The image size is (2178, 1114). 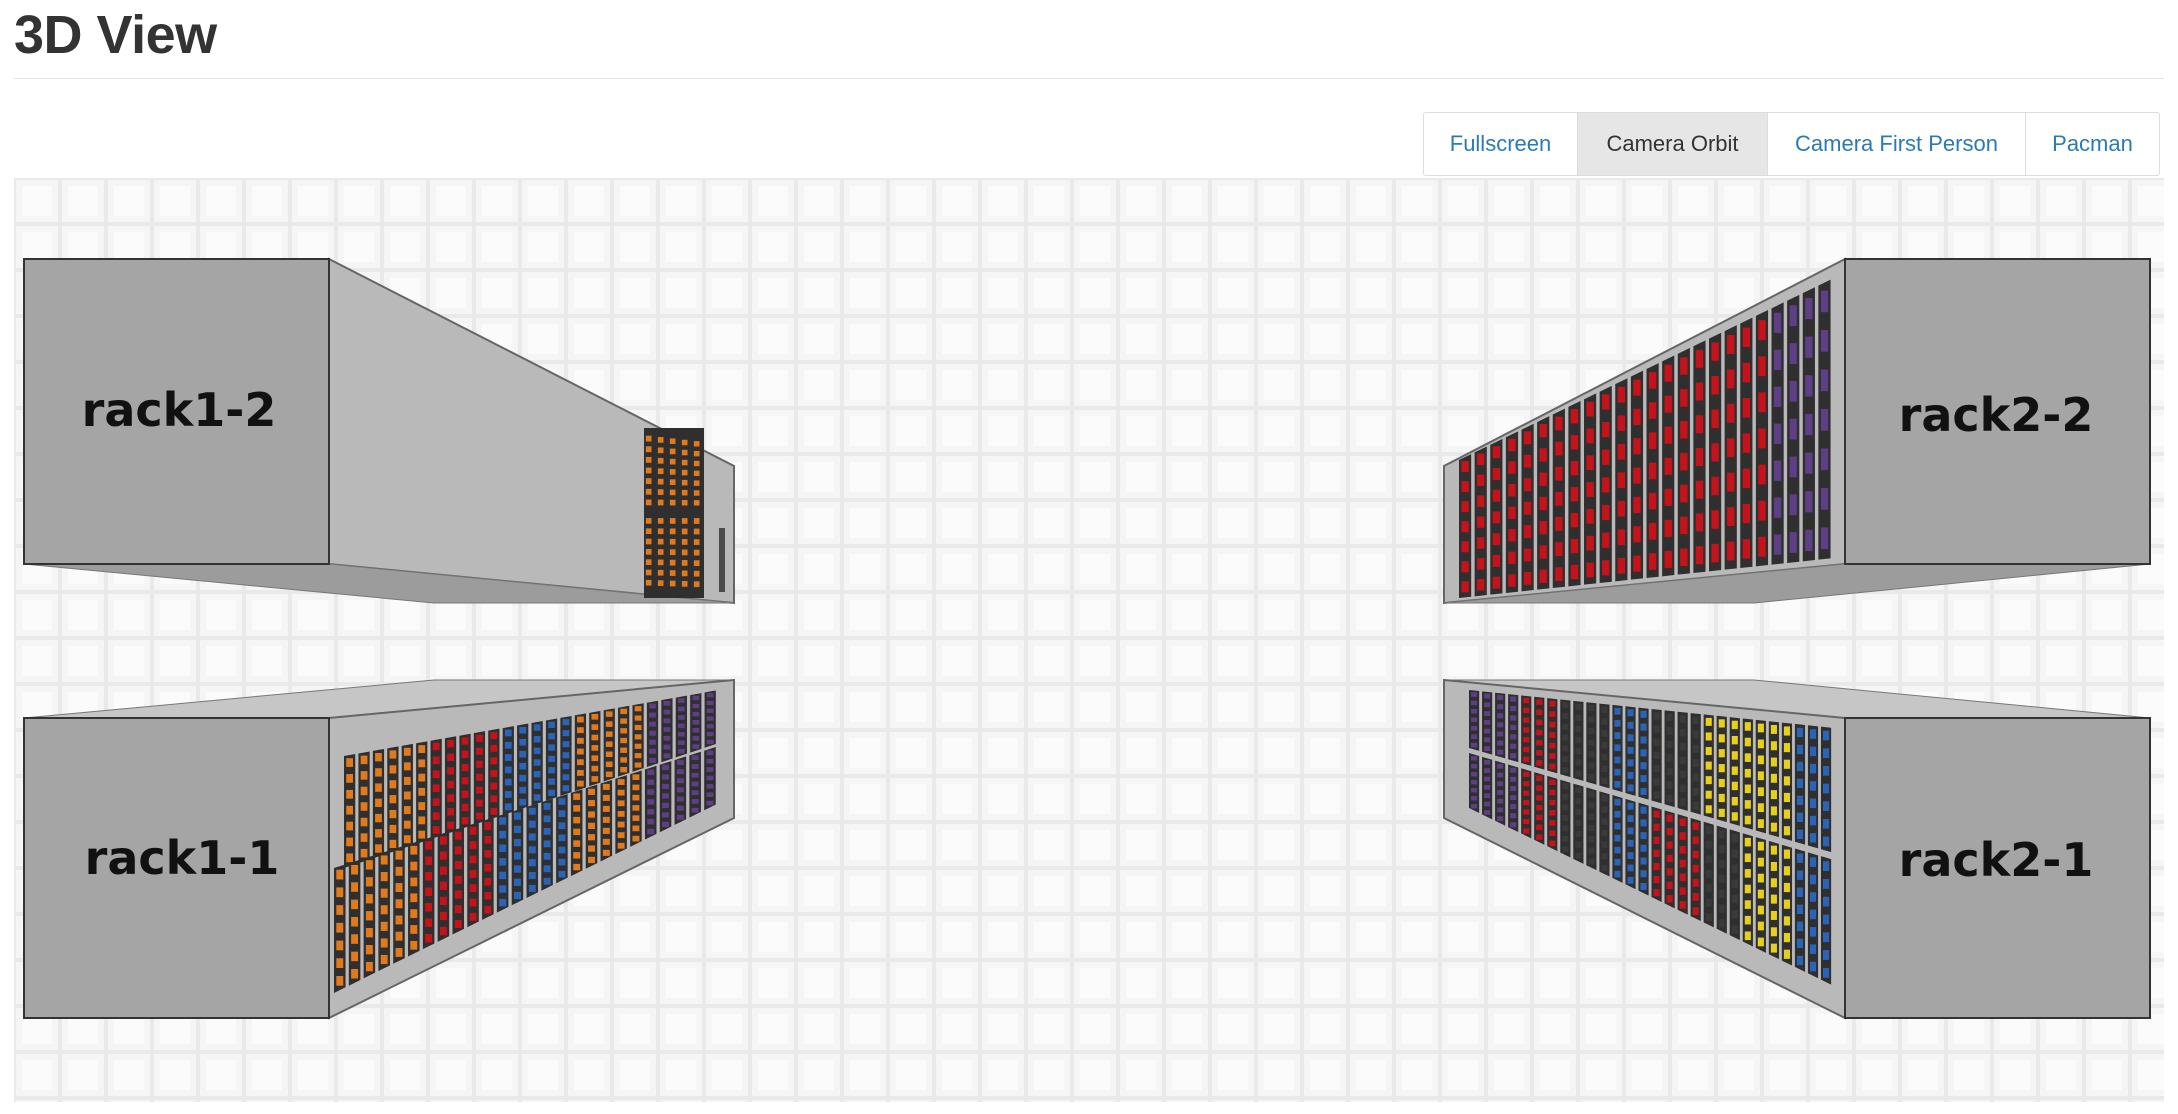 I want to click on pacman-button: Pacman, so click(x=2092, y=144).